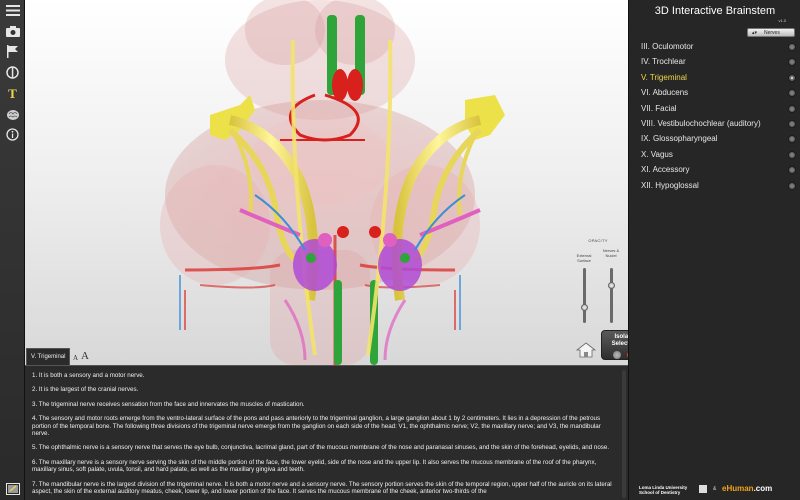 The image size is (800, 500). What do you see at coordinates (665, 170) in the screenshot?
I see `nerve-item-label: XI. Accessory` at bounding box center [665, 170].